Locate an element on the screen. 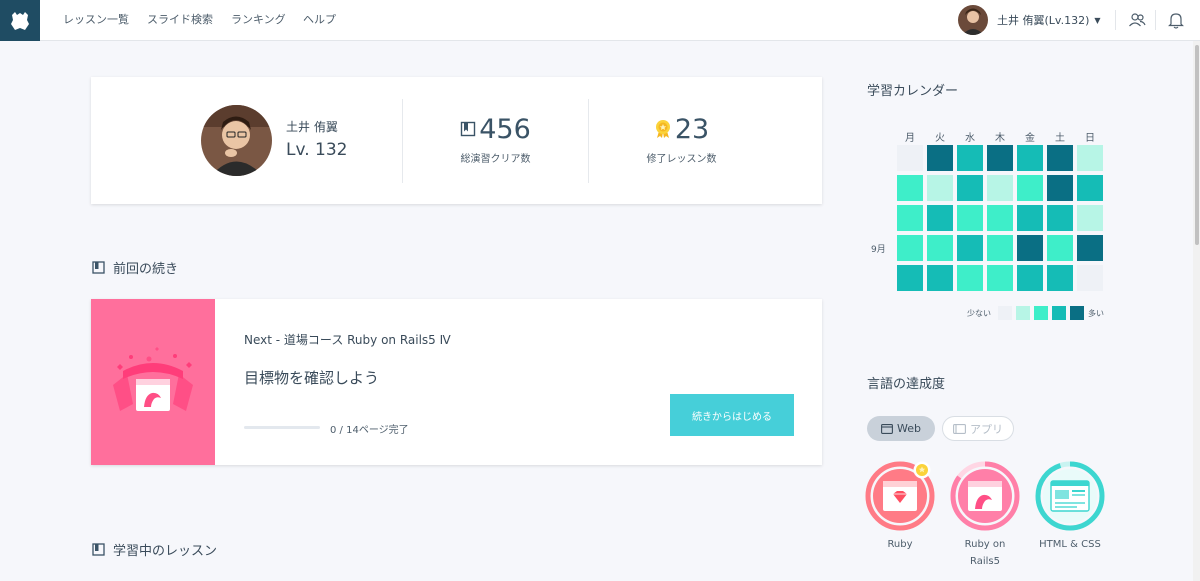 The image size is (1200, 581). label-line: Ruby on is located at coordinates (985, 544).